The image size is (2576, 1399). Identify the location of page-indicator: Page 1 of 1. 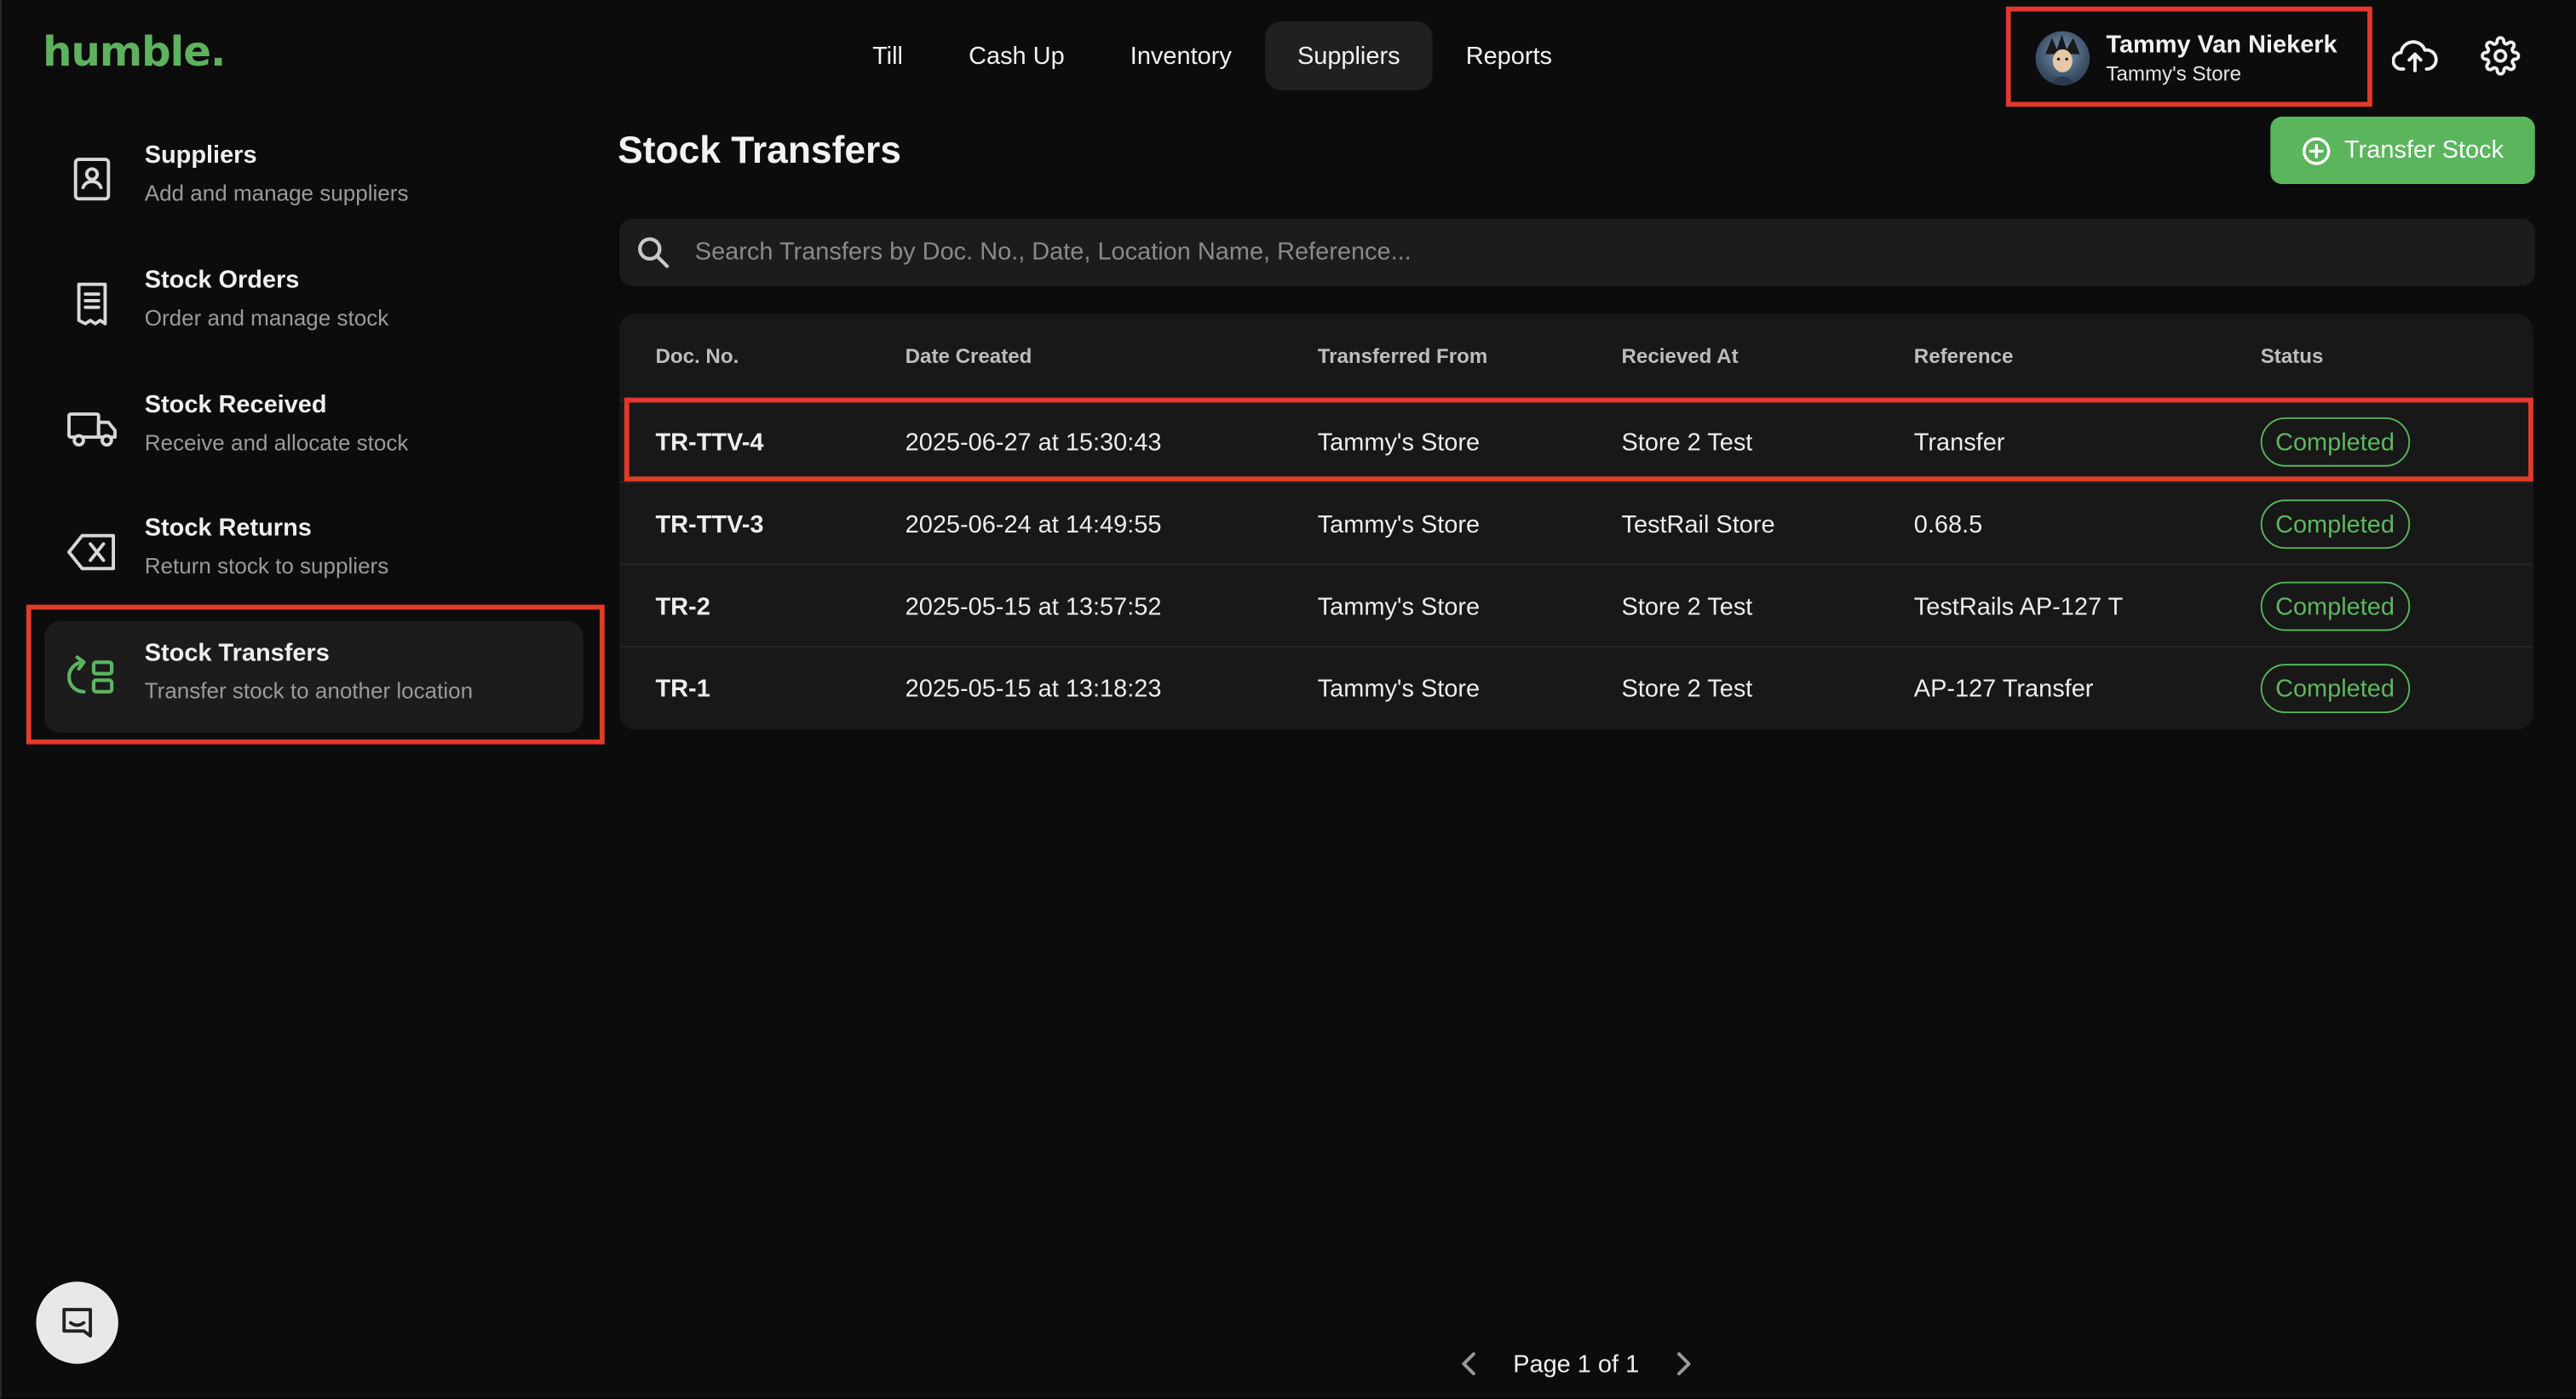
(1577, 1364).